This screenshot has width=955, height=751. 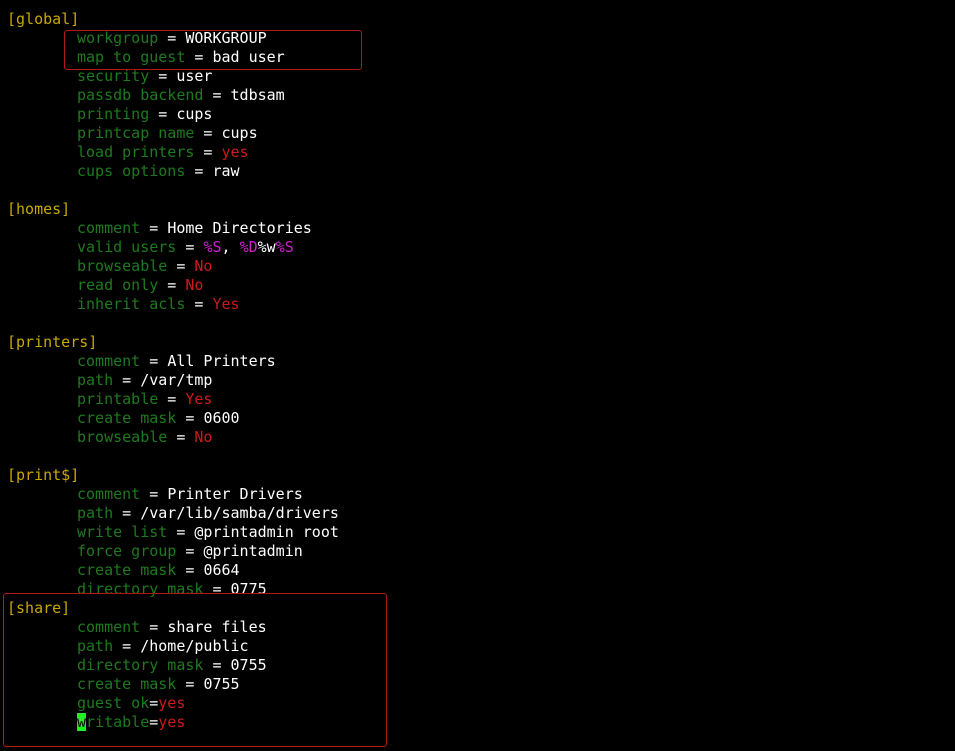 I want to click on config-line-valid-users: valid users = %S, %D%w%S, so click(x=185, y=247).